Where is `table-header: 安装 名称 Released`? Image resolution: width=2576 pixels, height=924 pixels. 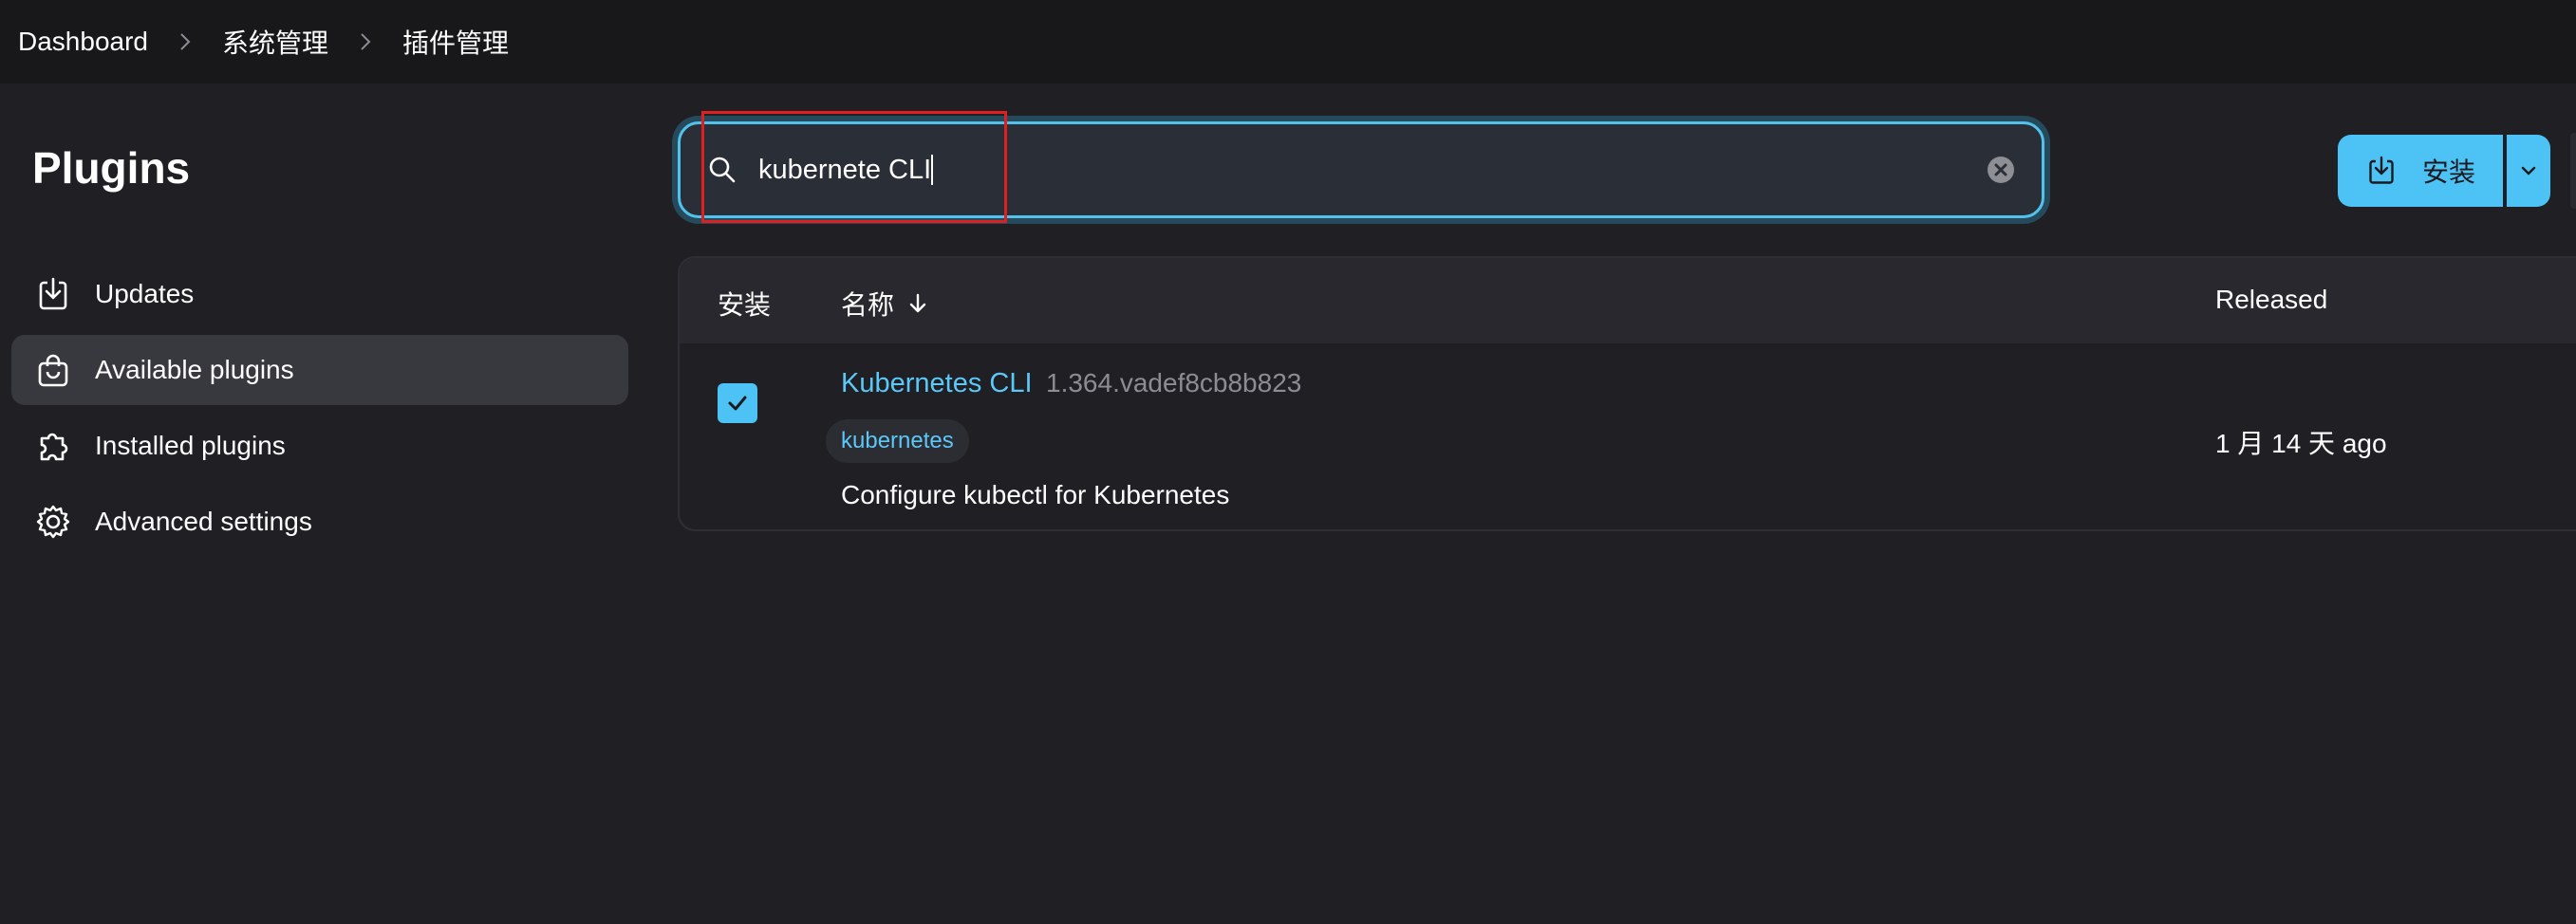 table-header: 安装 名称 Released is located at coordinates (1628, 300).